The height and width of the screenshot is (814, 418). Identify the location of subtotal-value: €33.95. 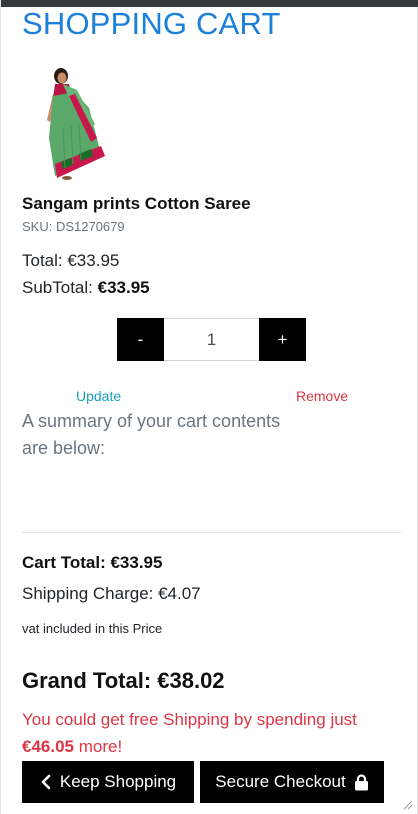
(123, 287).